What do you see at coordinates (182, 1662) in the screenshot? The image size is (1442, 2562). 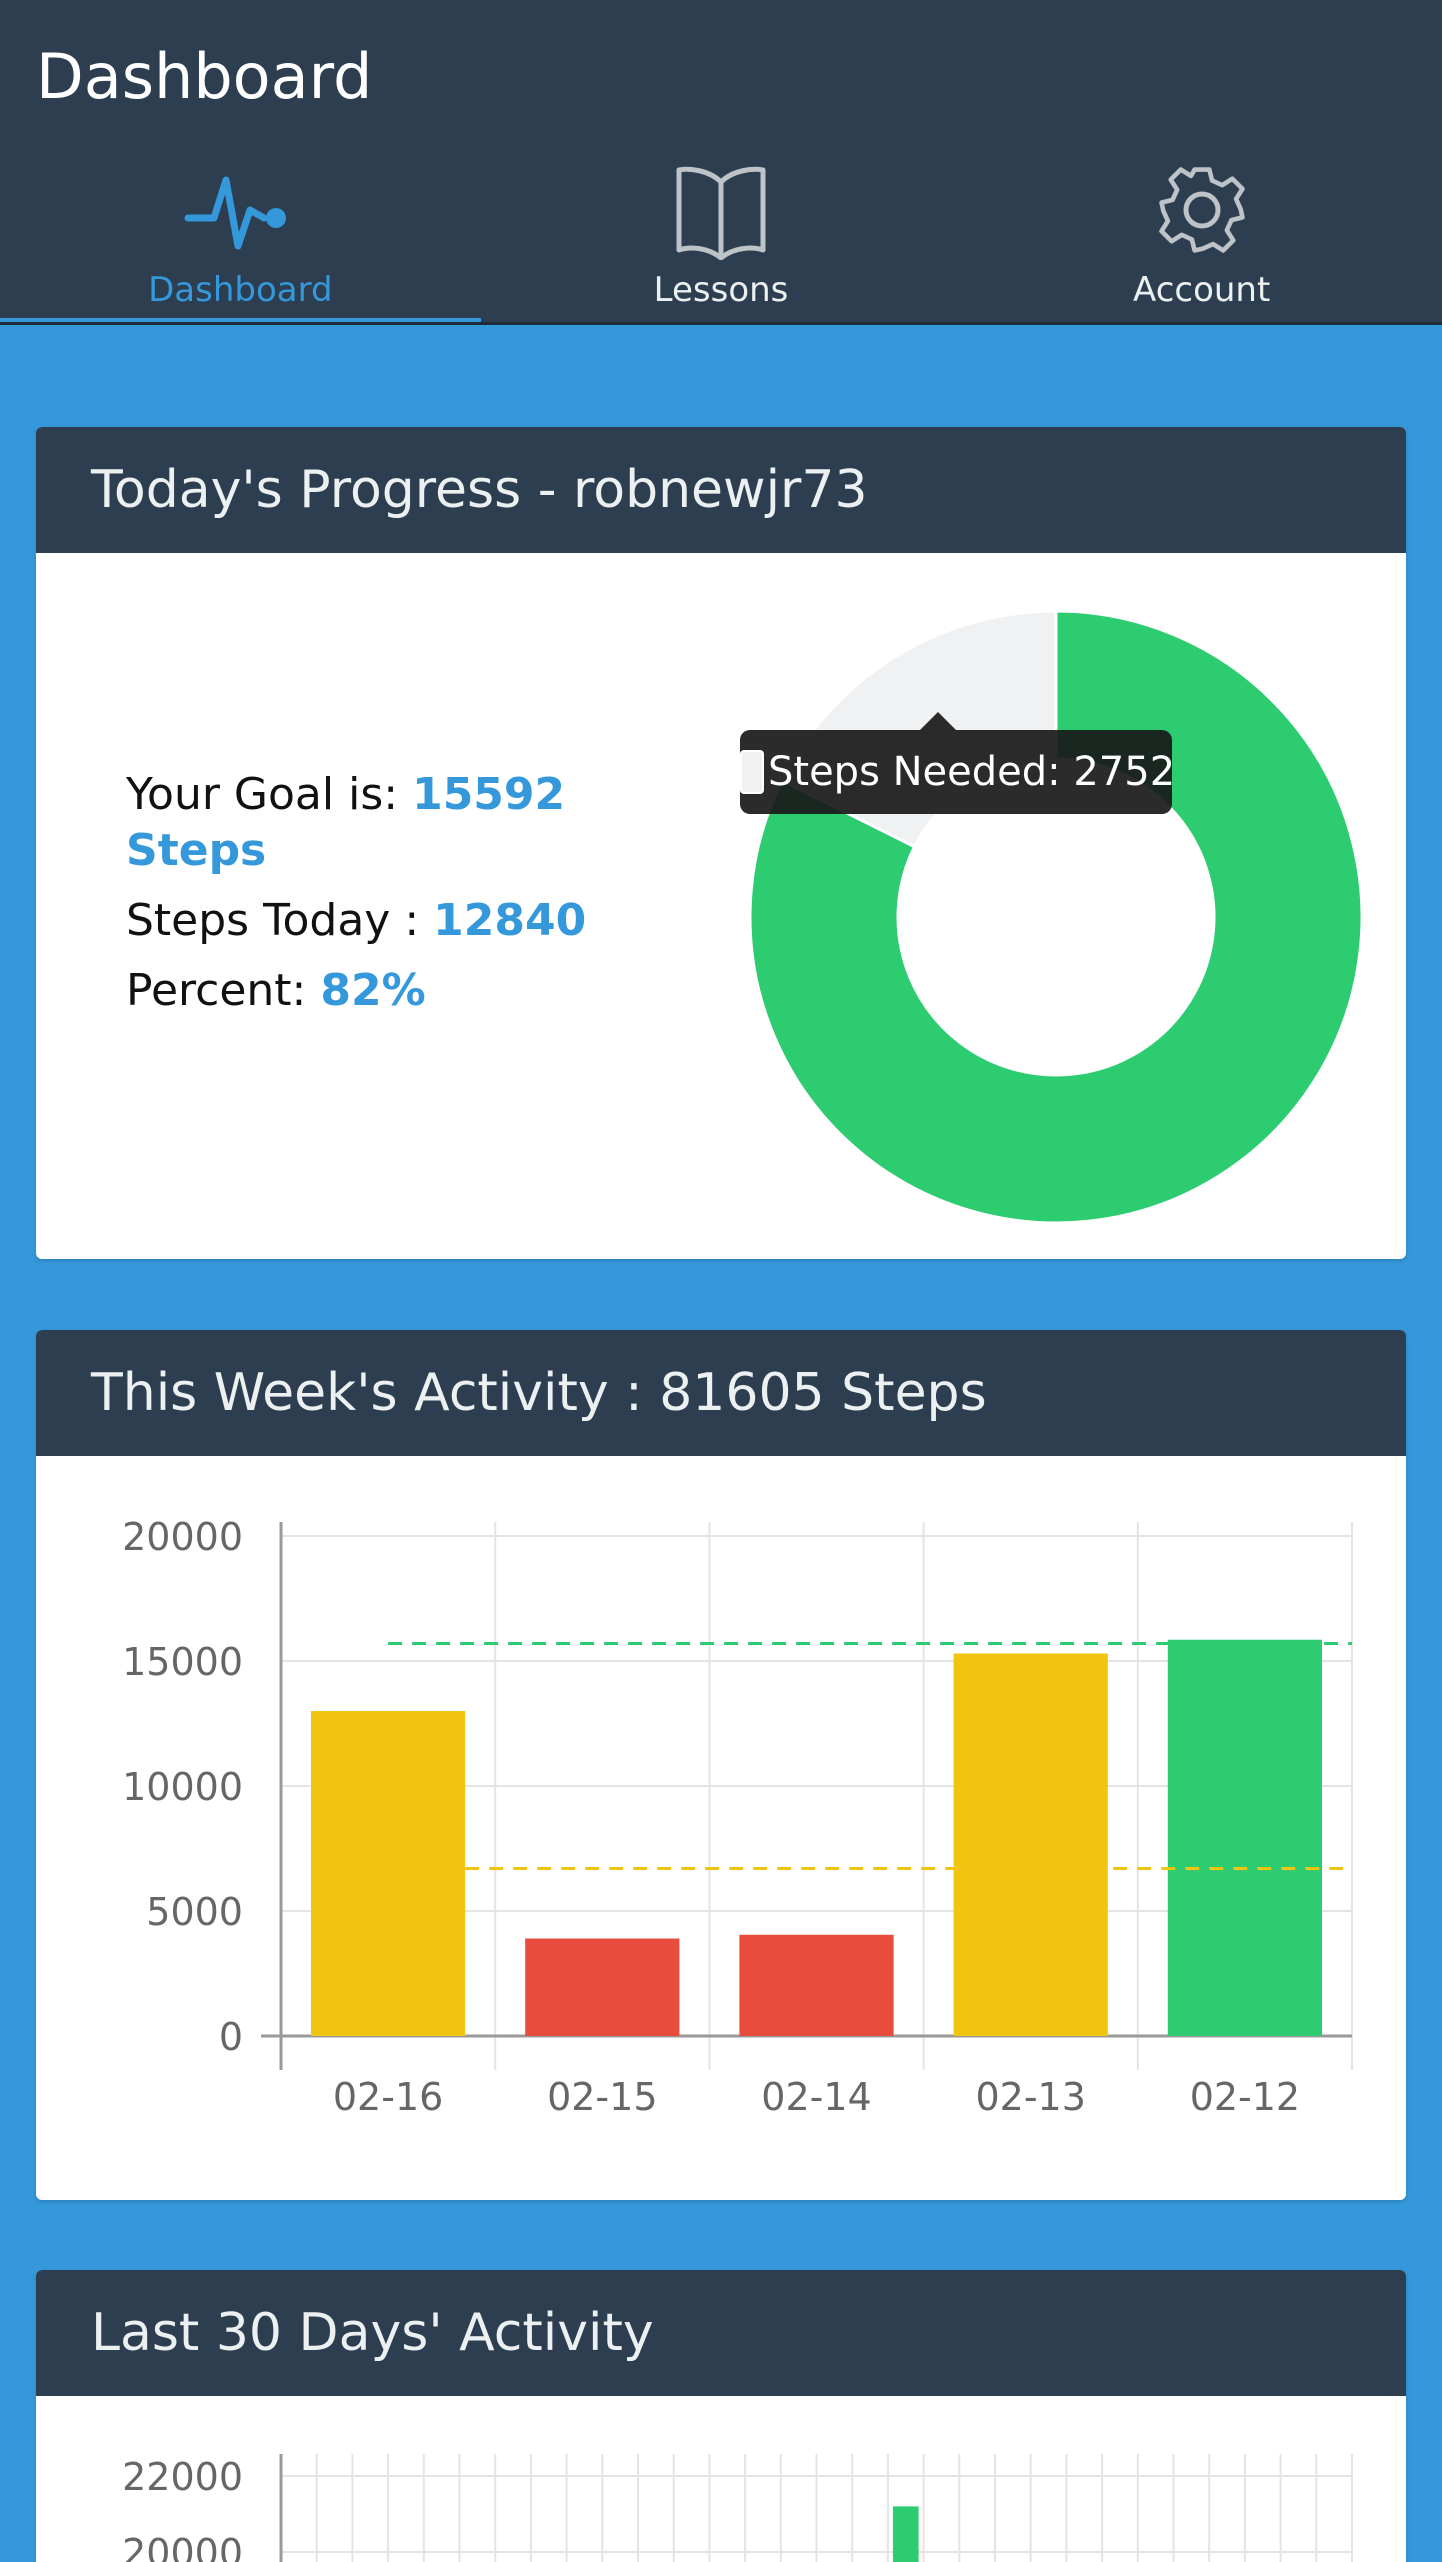 I see `y-tick-label: 15000` at bounding box center [182, 1662].